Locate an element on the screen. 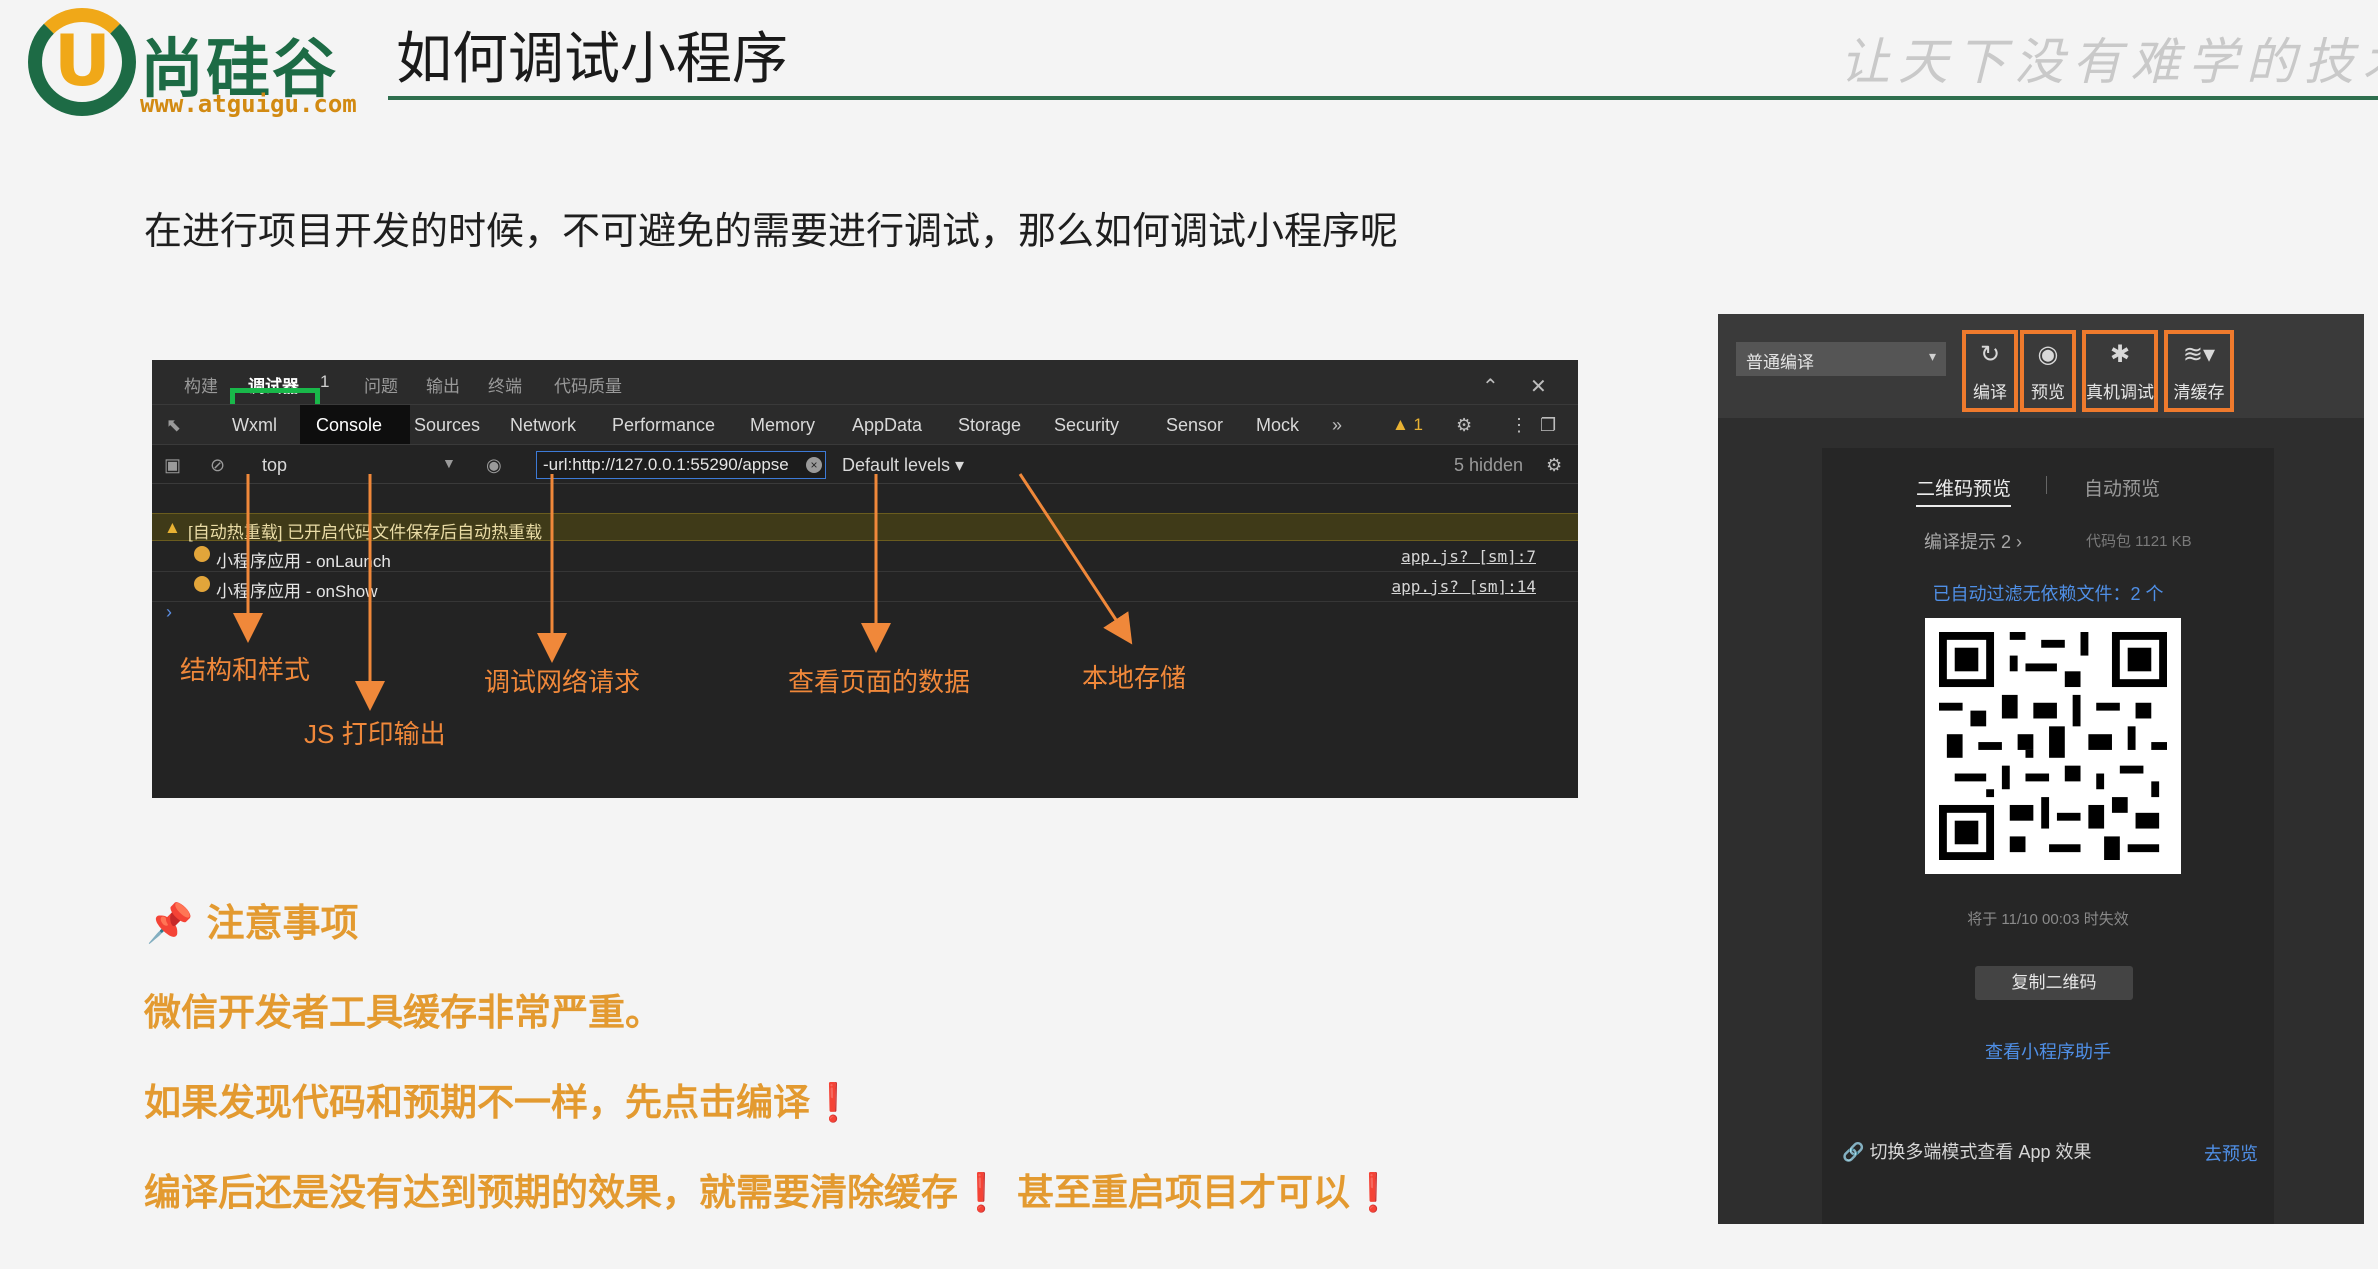 Image resolution: width=2378 pixels, height=1269 pixels. clear-console-icon: ⊘ is located at coordinates (217, 465).